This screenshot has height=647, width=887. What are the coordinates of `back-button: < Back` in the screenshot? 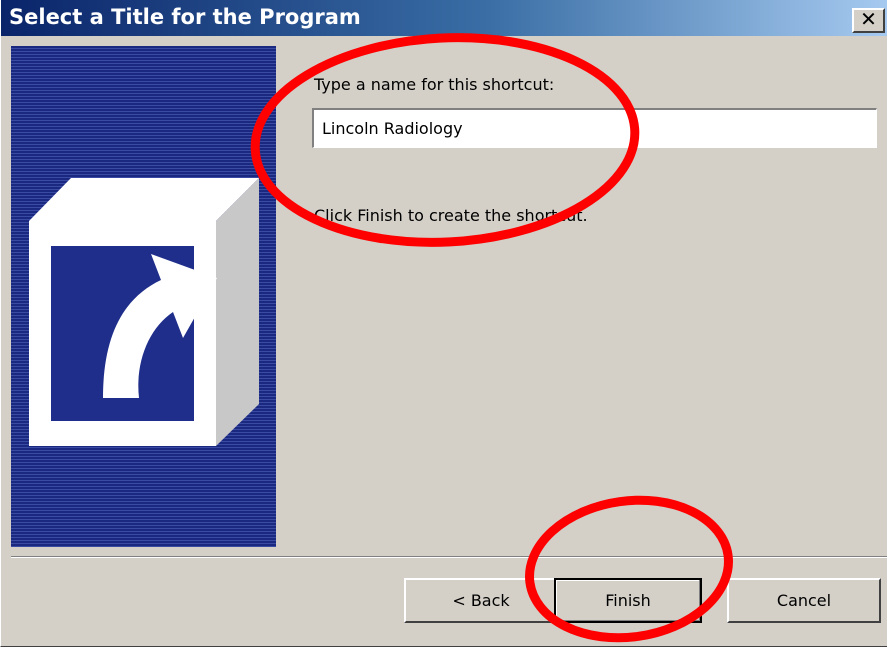 It's located at (481, 600).